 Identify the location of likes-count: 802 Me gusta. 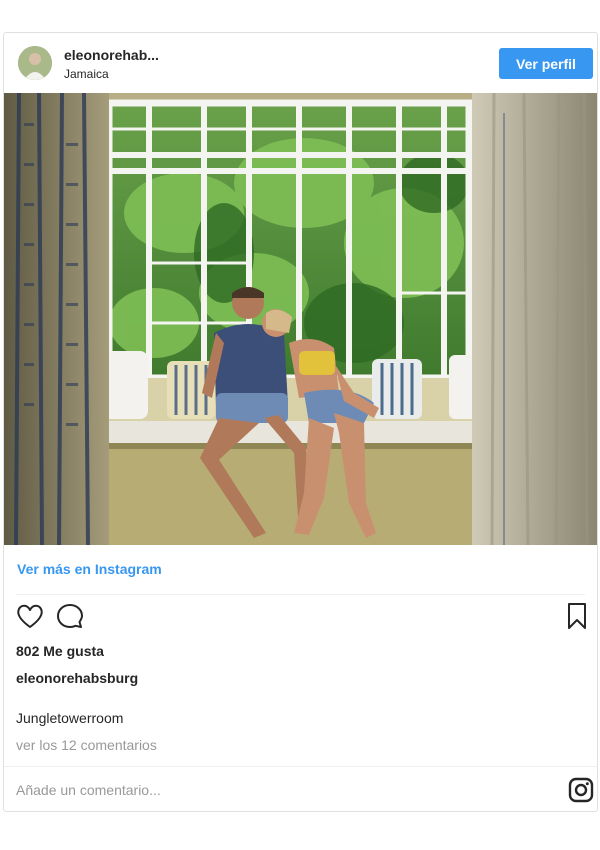
(60, 651).